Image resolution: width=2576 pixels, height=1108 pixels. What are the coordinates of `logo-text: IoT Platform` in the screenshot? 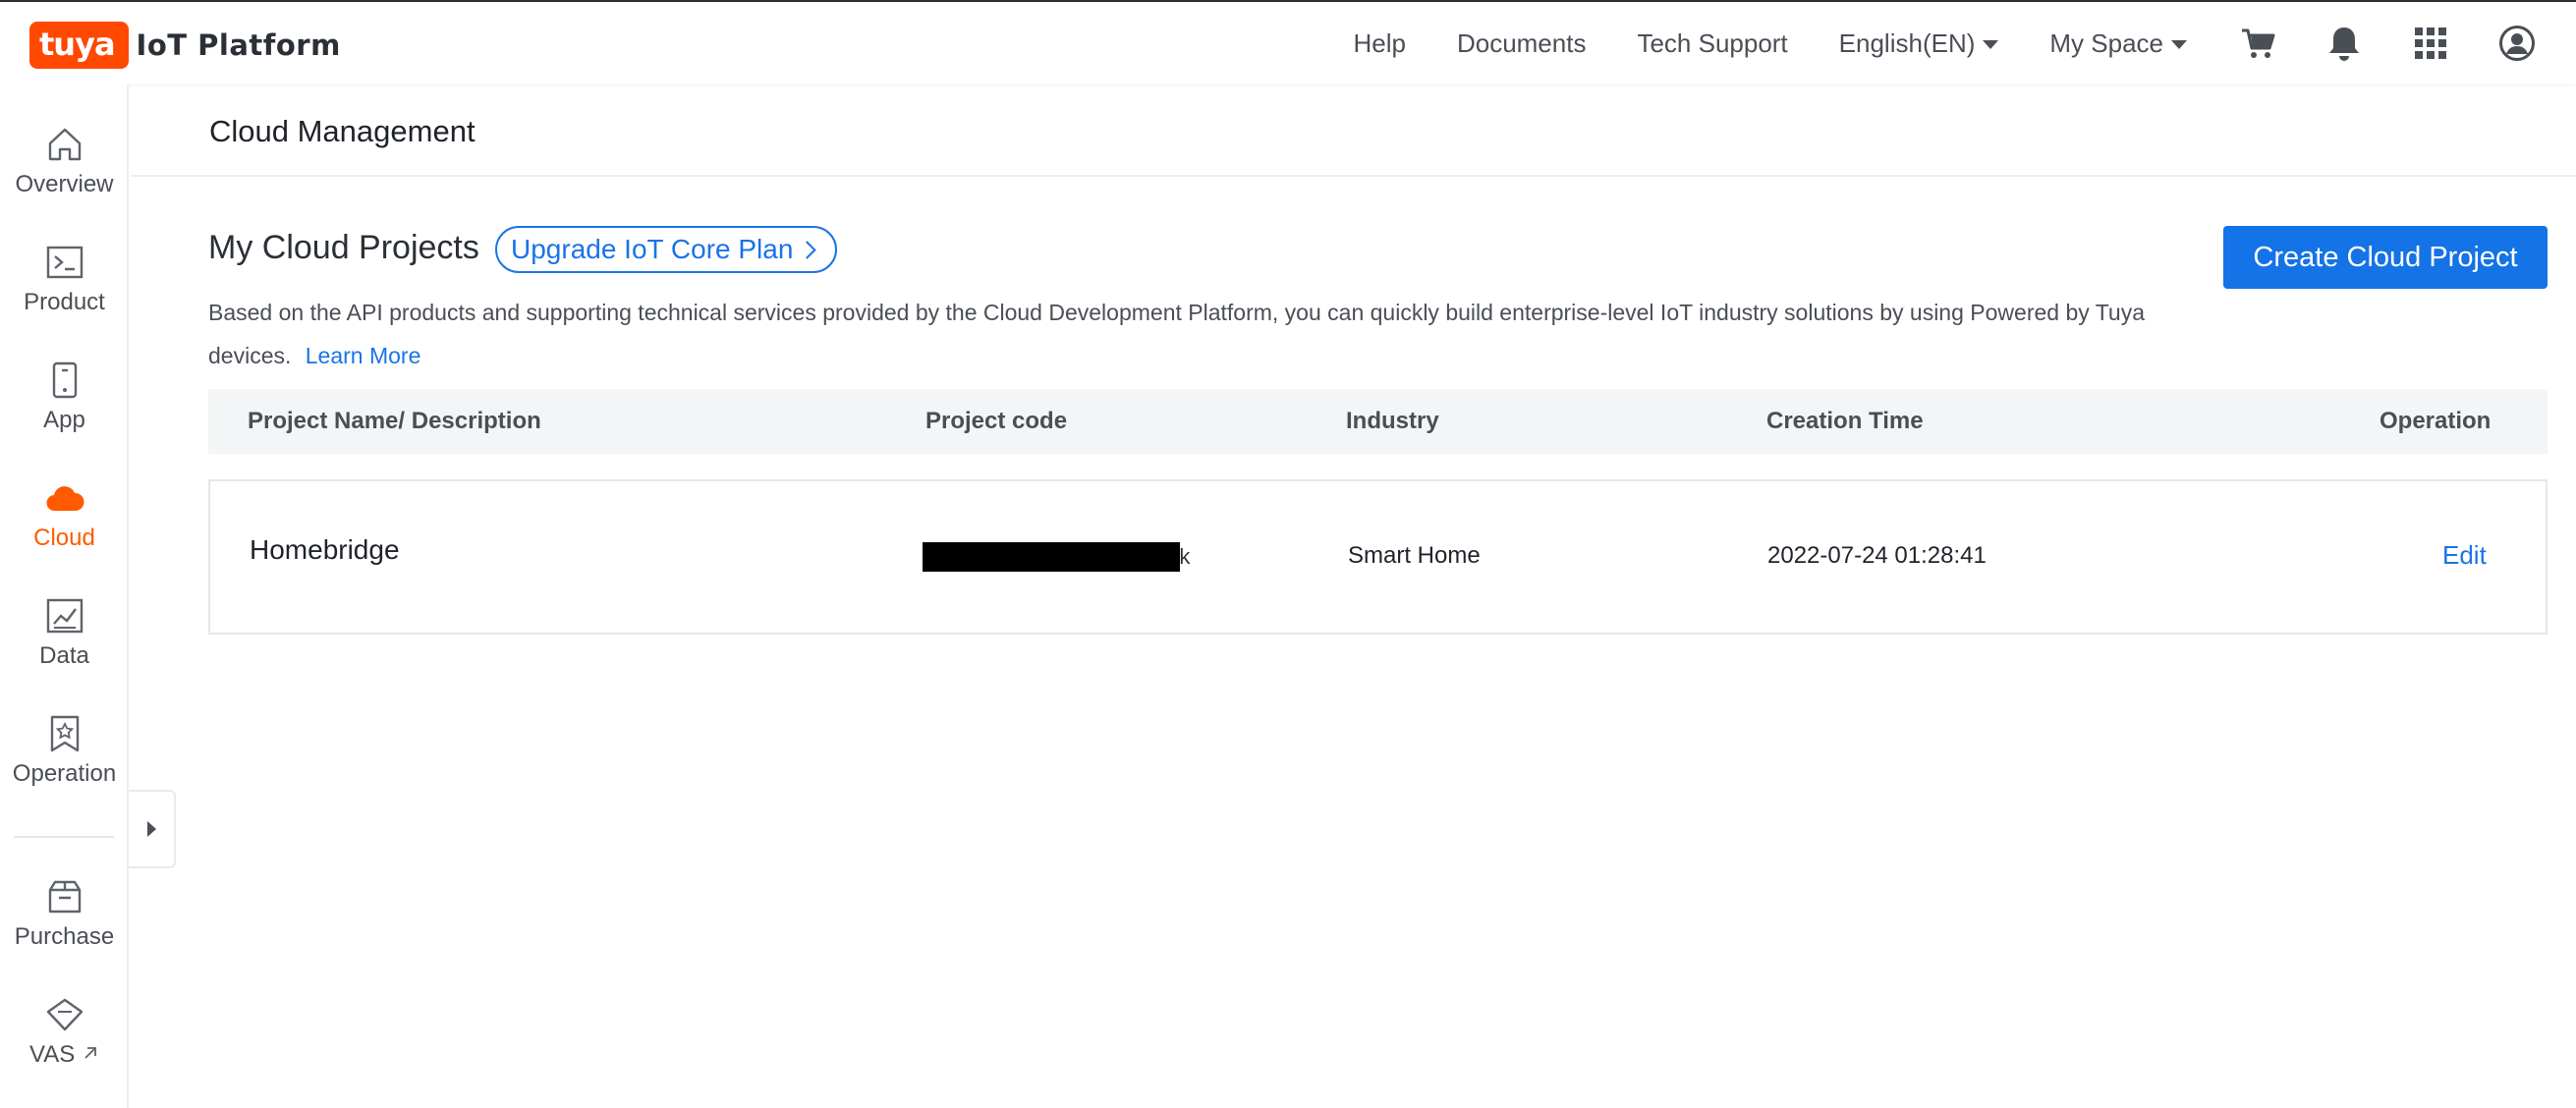 It's located at (238, 45).